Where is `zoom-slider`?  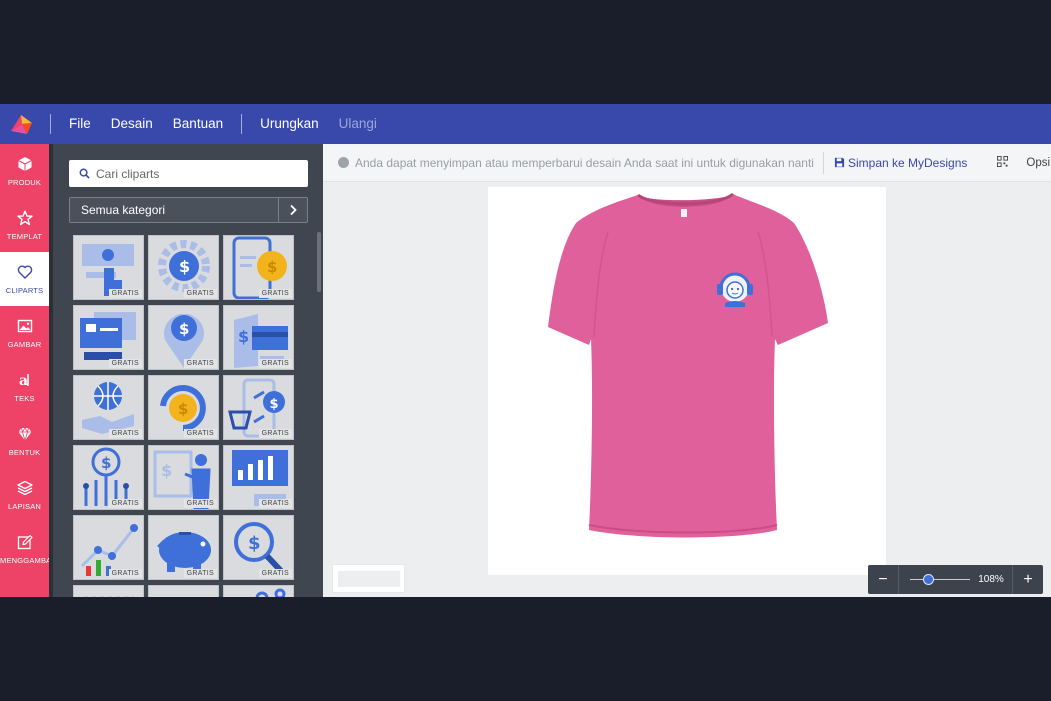 zoom-slider is located at coordinates (940, 579).